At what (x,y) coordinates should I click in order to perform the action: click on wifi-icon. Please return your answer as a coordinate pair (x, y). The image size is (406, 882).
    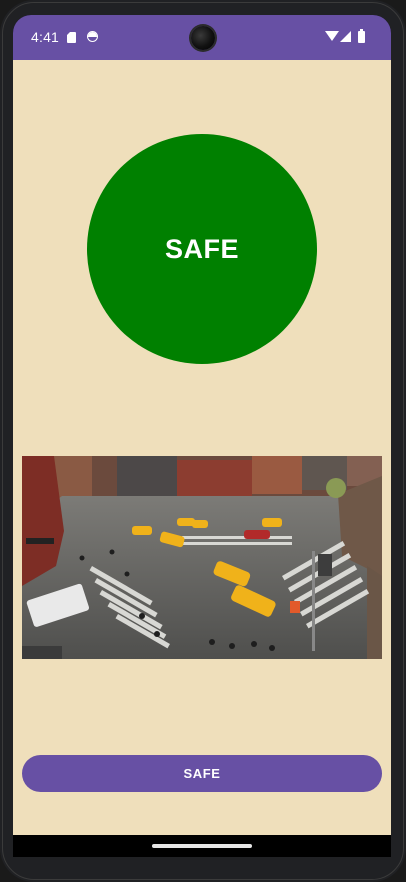
    Looking at the image, I should click on (332, 36).